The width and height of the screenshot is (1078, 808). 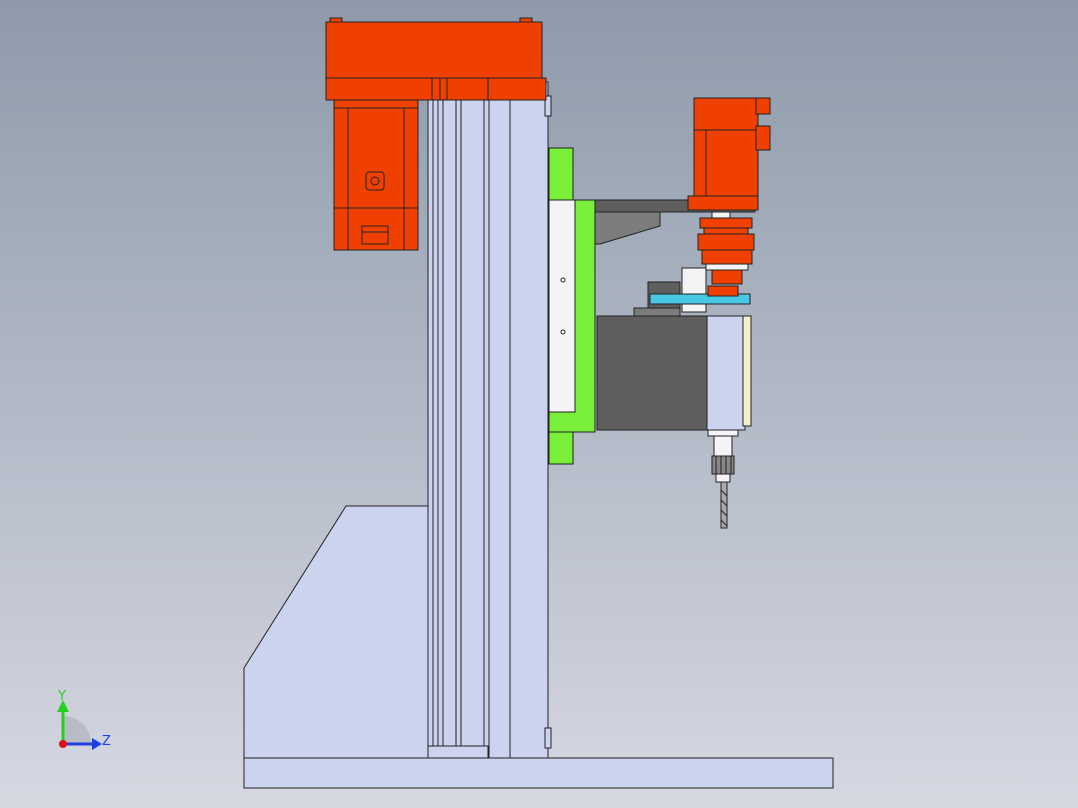 What do you see at coordinates (337, 632) in the screenshot?
I see `side-support-icon` at bounding box center [337, 632].